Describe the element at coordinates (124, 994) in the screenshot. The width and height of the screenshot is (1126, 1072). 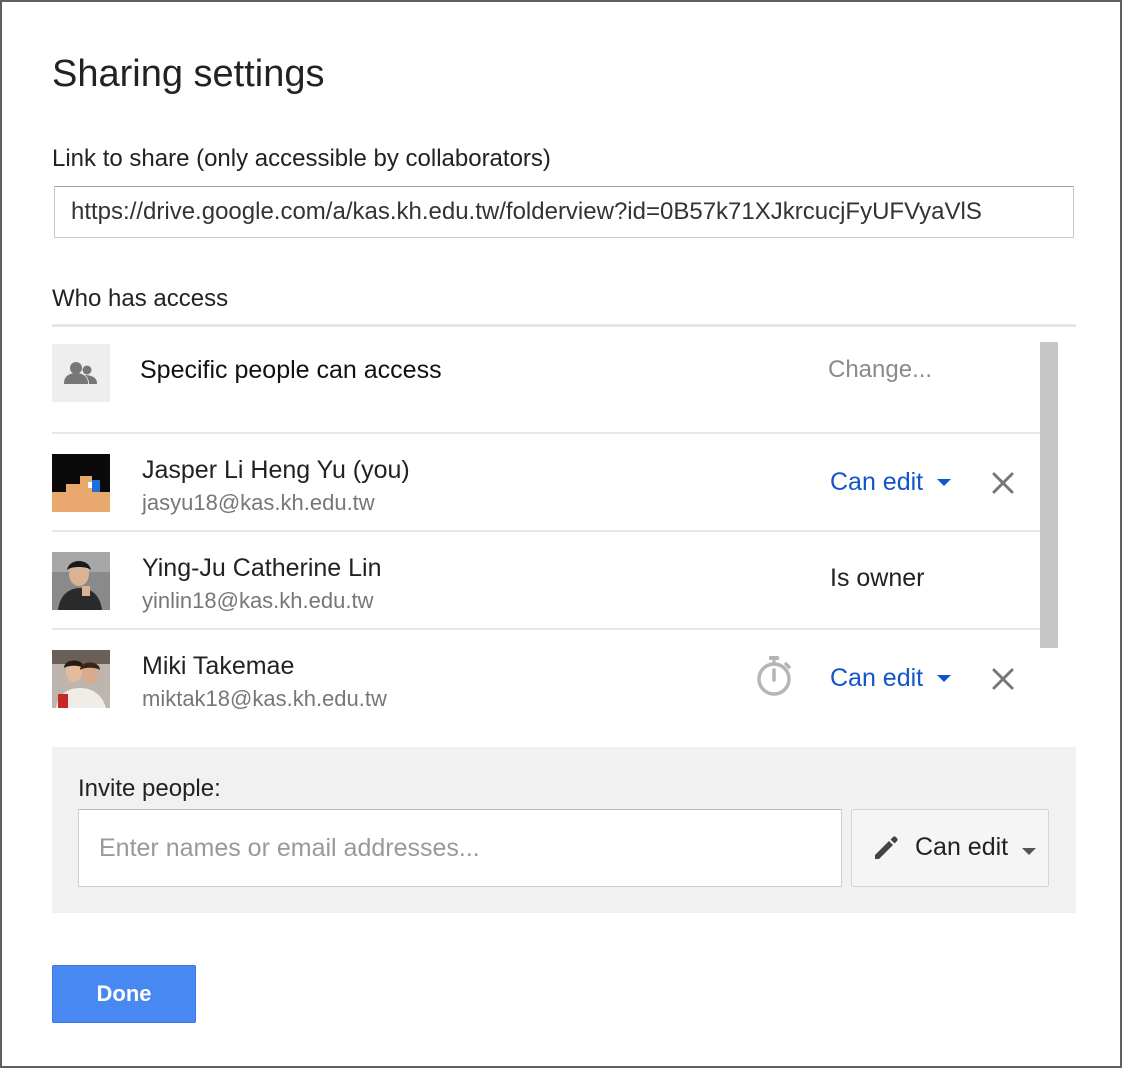
I see `done-button: Done` at that location.